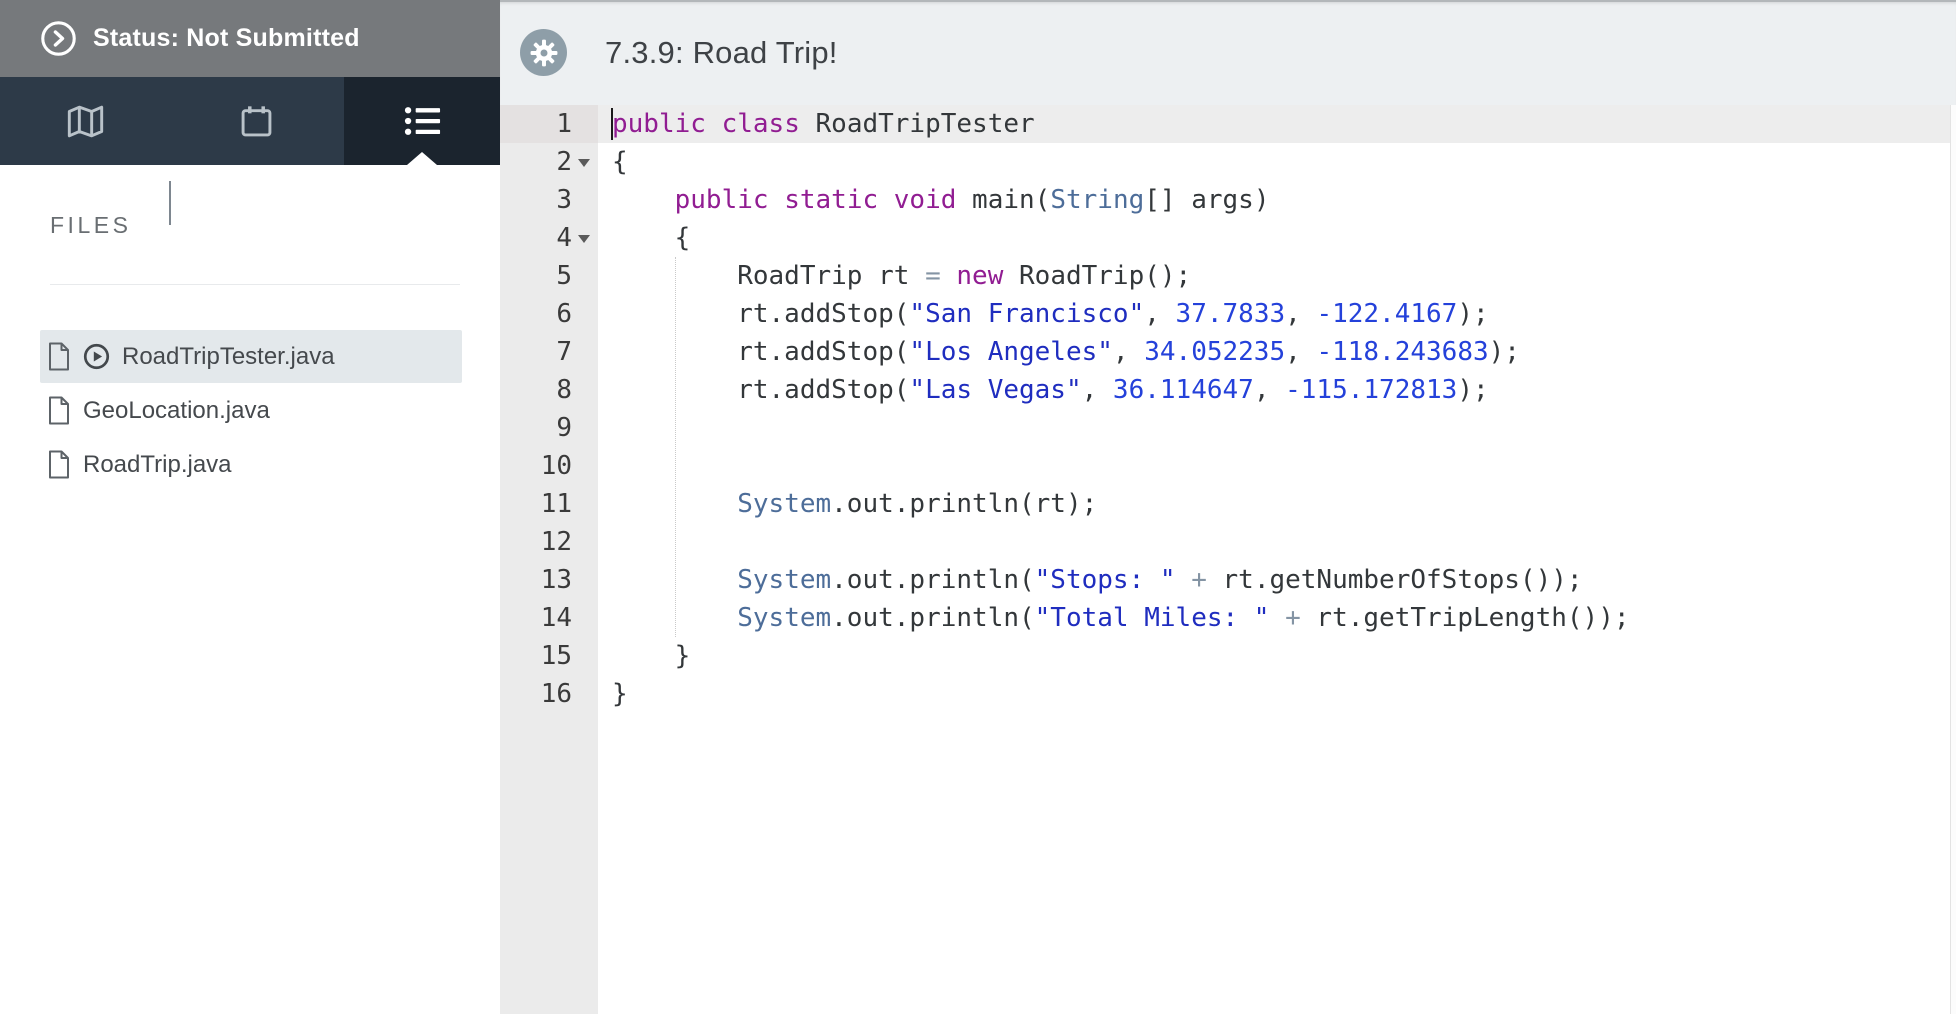 The height and width of the screenshot is (1014, 1956). Describe the element at coordinates (157, 464) in the screenshot. I see `file-name: RoadTrip.java` at that location.